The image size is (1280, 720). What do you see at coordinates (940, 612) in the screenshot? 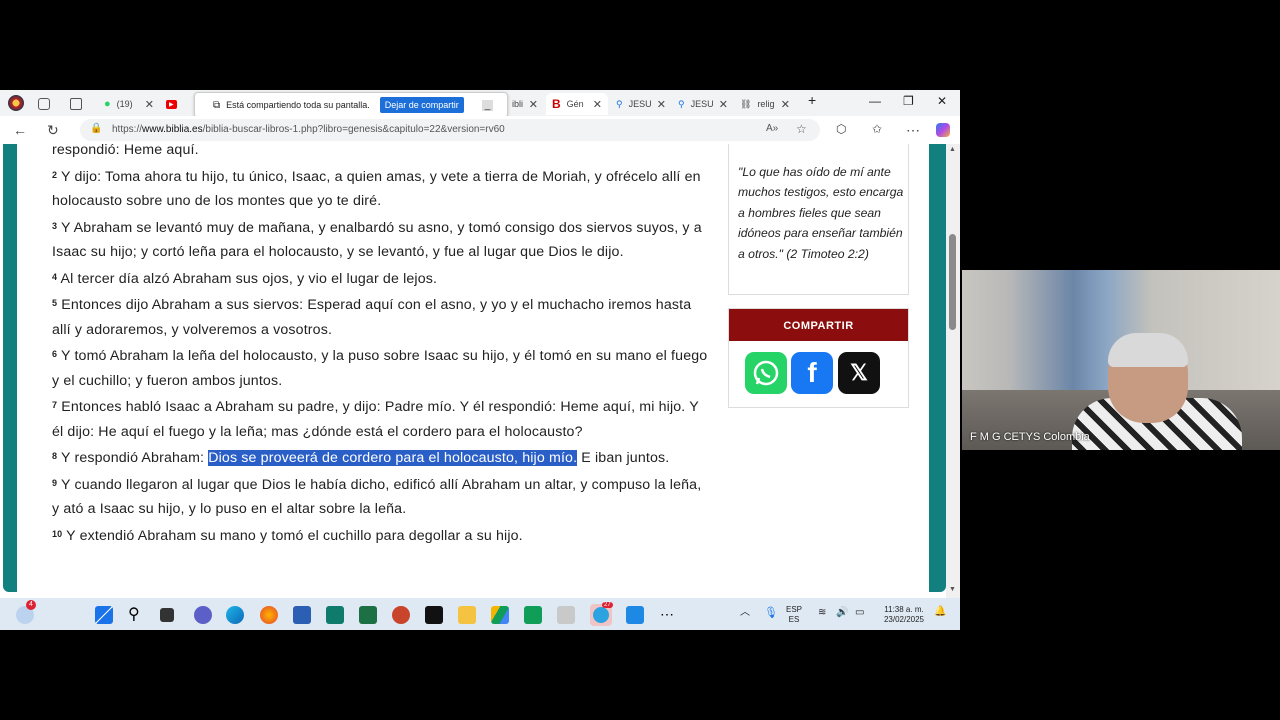
I see `notifications-bell-icon: 🔔` at bounding box center [940, 612].